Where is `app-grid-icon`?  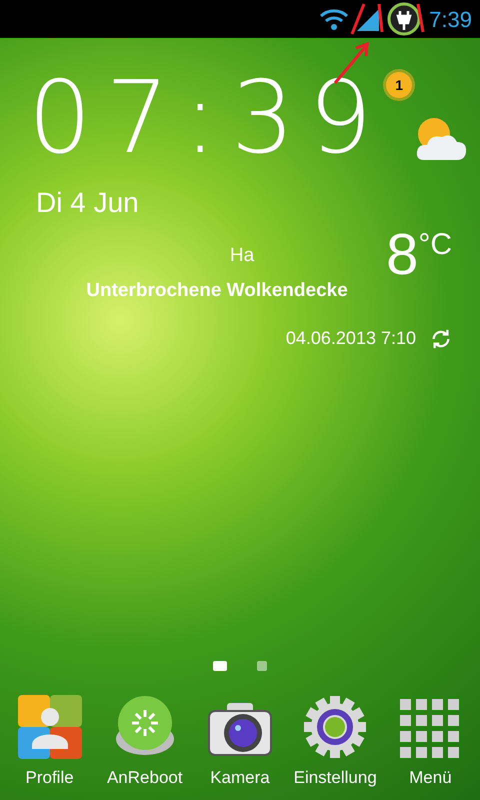
app-grid-icon is located at coordinates (430, 728).